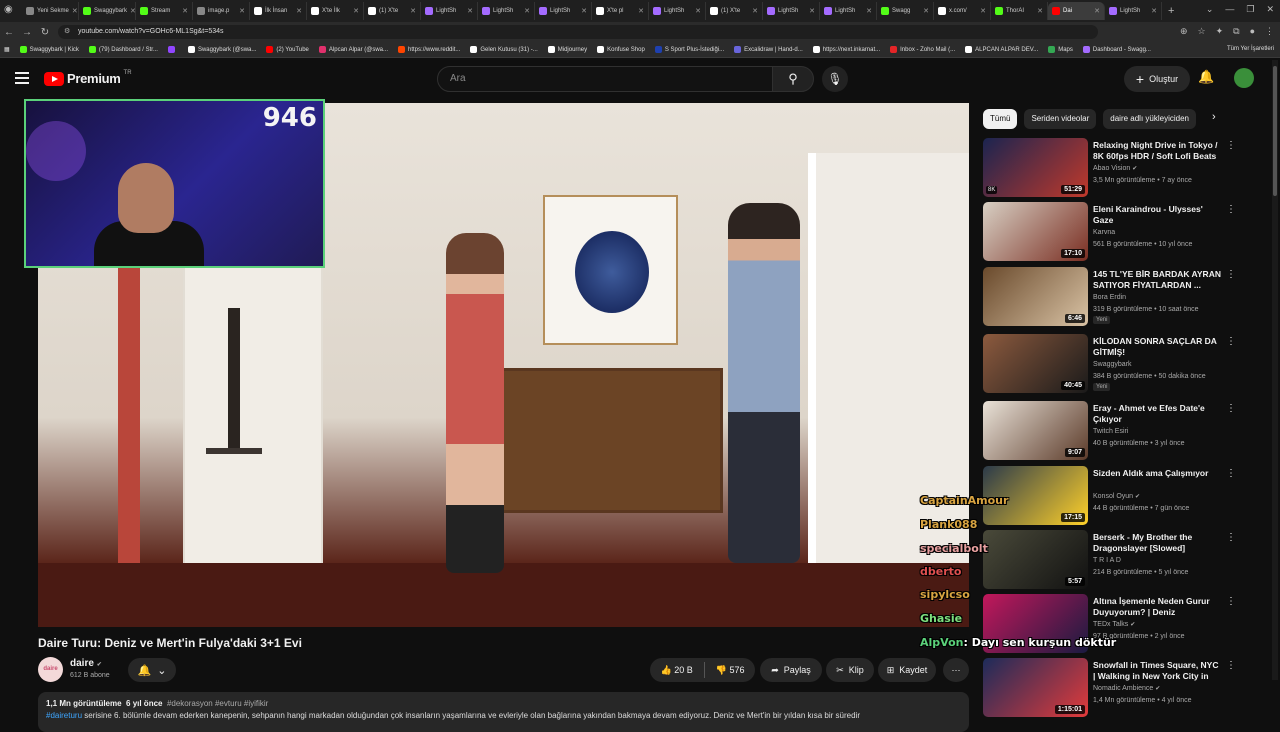  I want to click on url-field: ⚙ youtube.com/watch?v=GOHc6-ML1Sg&t=534s, so click(578, 32).